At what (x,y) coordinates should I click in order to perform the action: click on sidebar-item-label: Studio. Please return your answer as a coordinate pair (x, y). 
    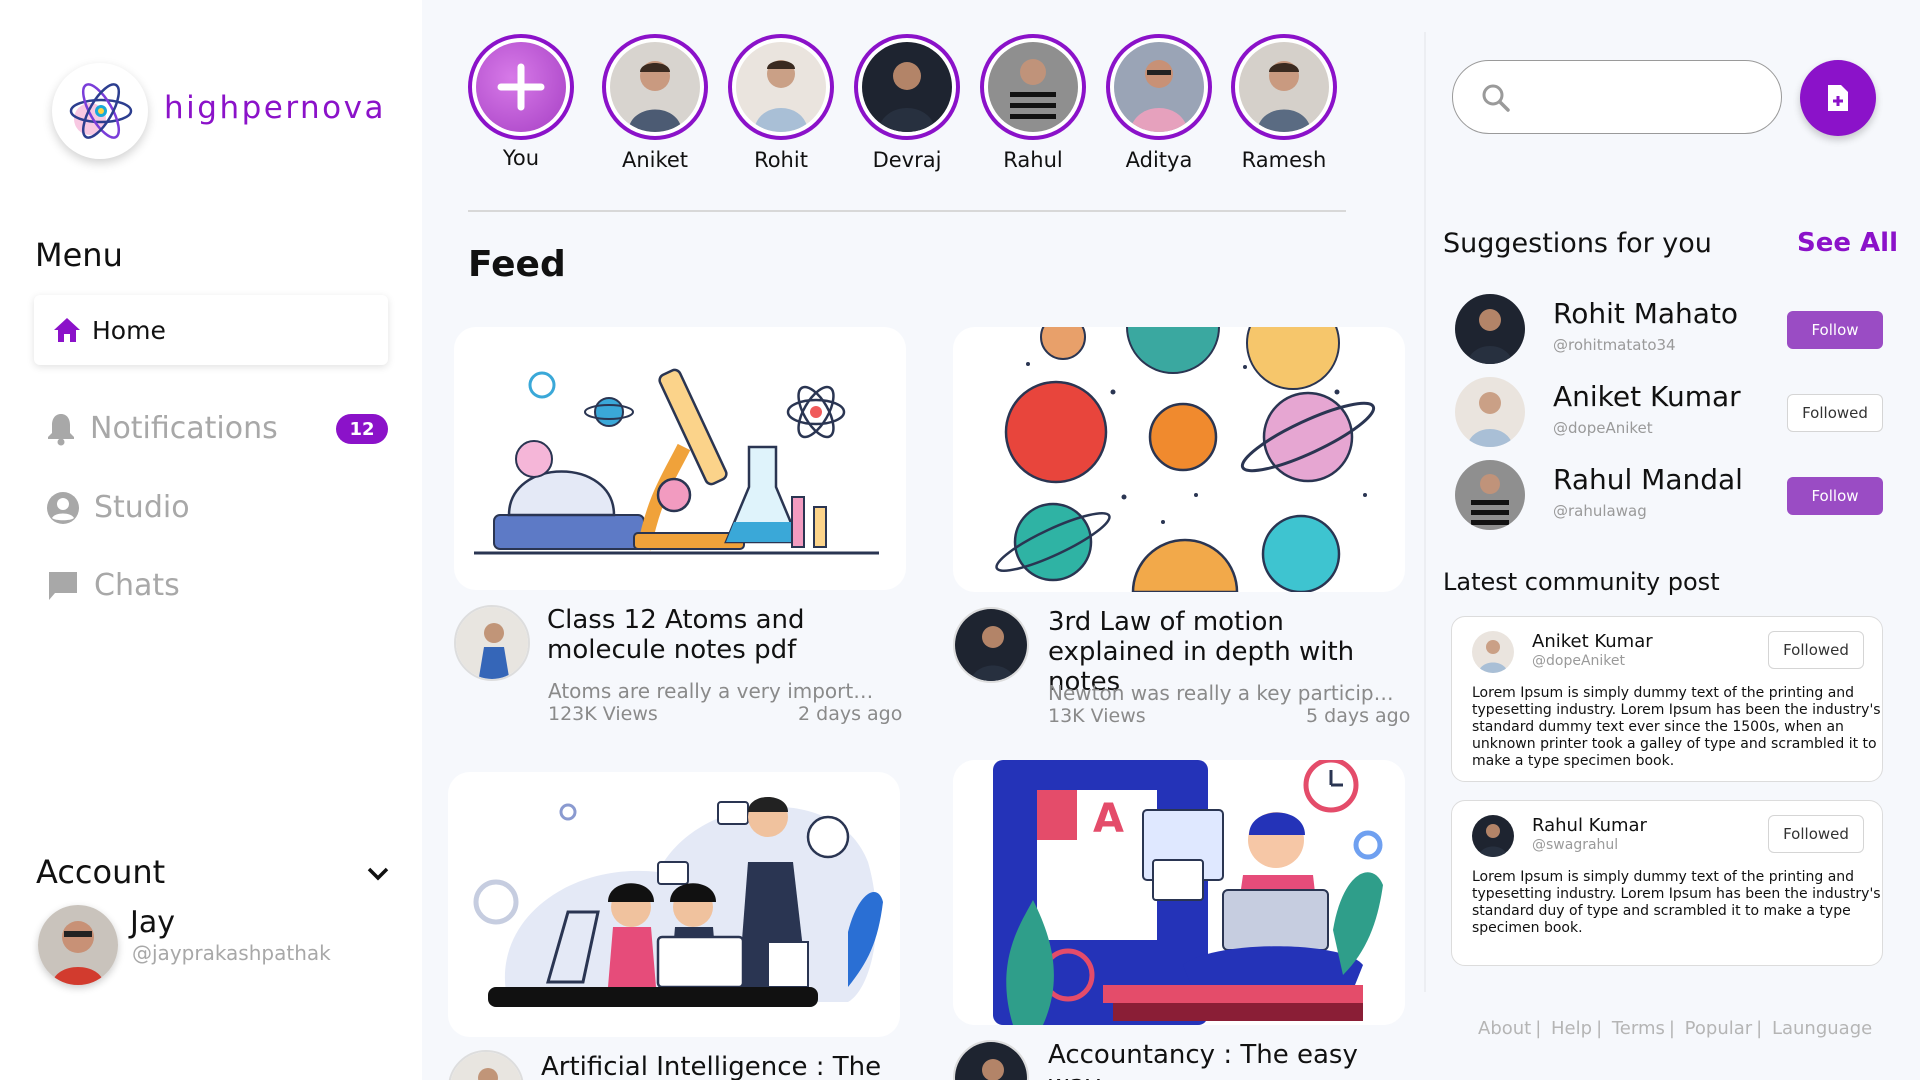
    Looking at the image, I should click on (142, 507).